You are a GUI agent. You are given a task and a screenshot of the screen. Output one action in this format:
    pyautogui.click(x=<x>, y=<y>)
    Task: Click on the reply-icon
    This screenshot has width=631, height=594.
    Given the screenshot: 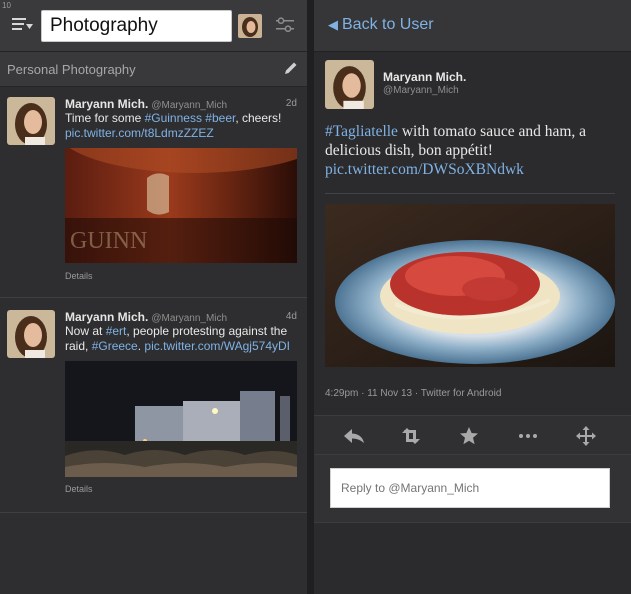 What is the action you would take?
    pyautogui.click(x=354, y=436)
    